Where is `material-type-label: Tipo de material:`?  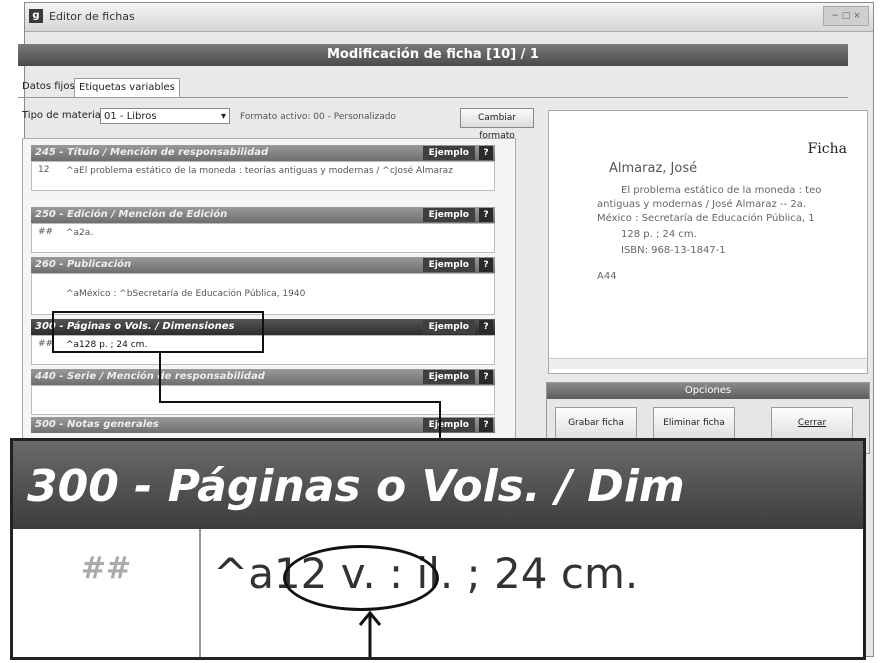 material-type-label: Tipo de material: is located at coordinates (65, 115).